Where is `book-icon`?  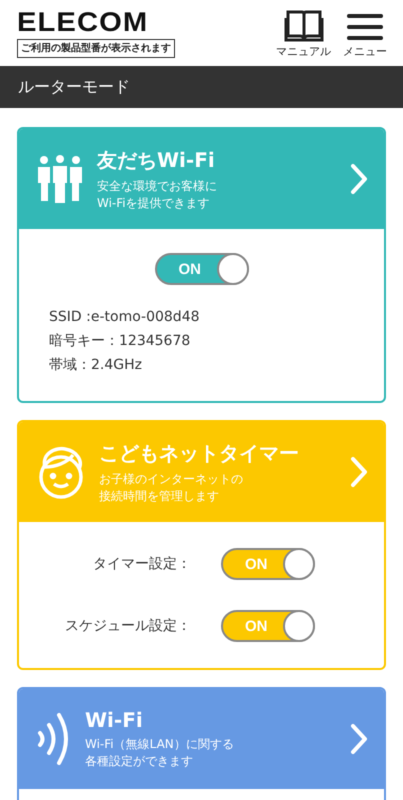 book-icon is located at coordinates (304, 25).